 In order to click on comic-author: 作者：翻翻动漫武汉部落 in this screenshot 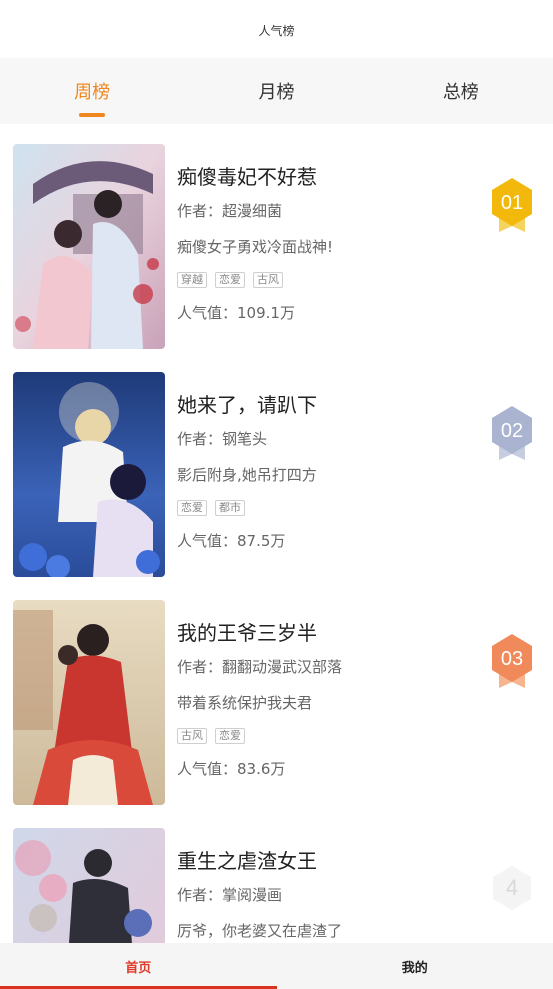, I will do `click(260, 667)`.